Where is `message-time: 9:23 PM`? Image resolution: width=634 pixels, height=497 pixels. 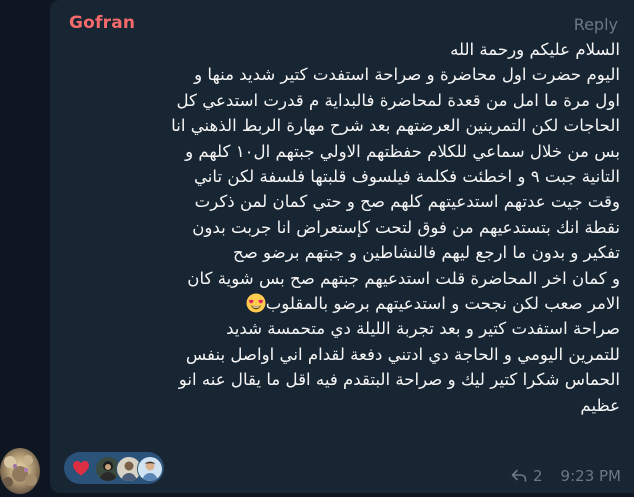 message-time: 9:23 PM is located at coordinates (590, 476).